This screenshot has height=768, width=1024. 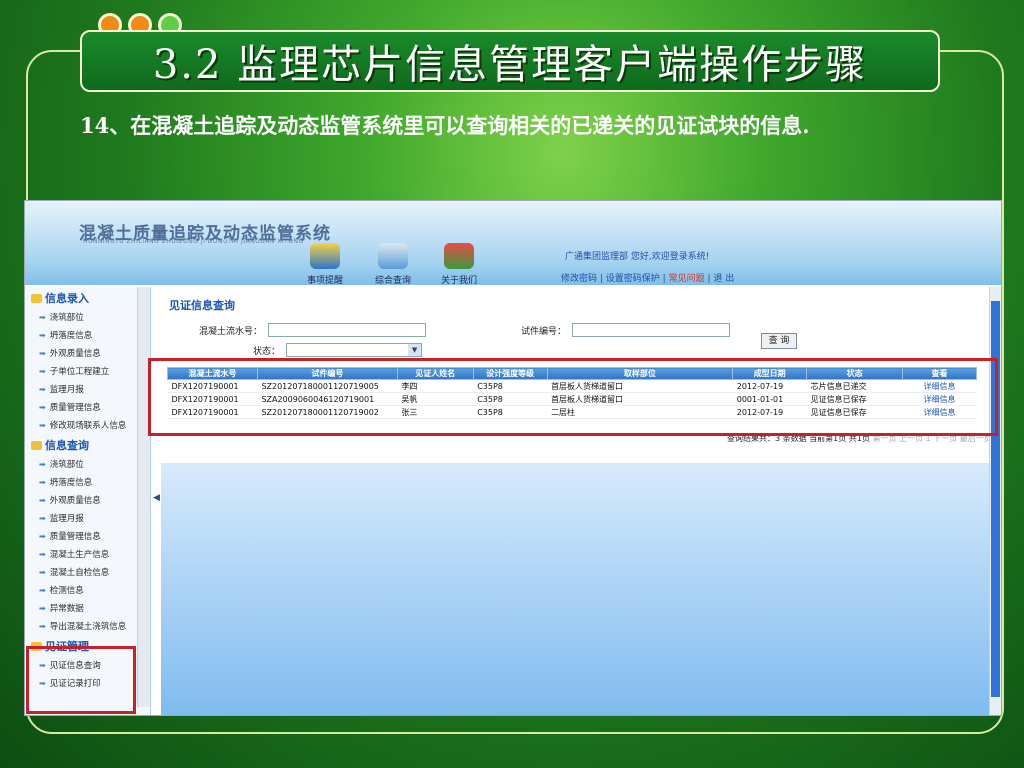 I want to click on specimen-number-row: 试件编号：, so click(x=626, y=330).